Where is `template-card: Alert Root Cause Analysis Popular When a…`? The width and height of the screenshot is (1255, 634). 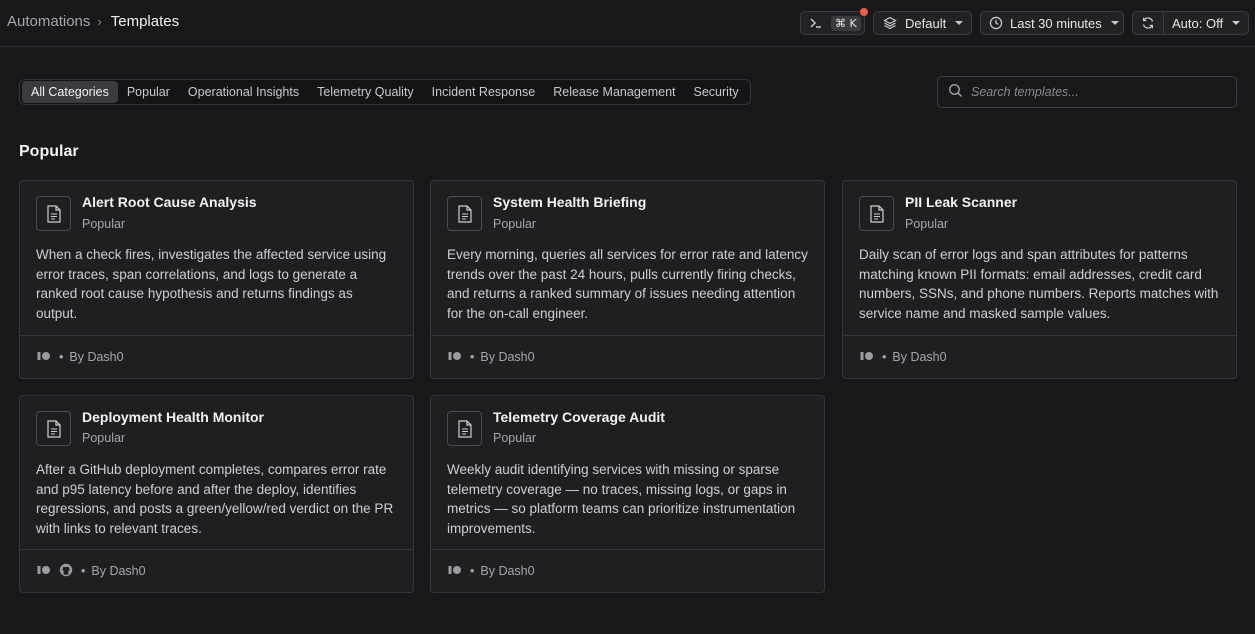 template-card: Alert Root Cause Analysis Popular When a… is located at coordinates (216, 279).